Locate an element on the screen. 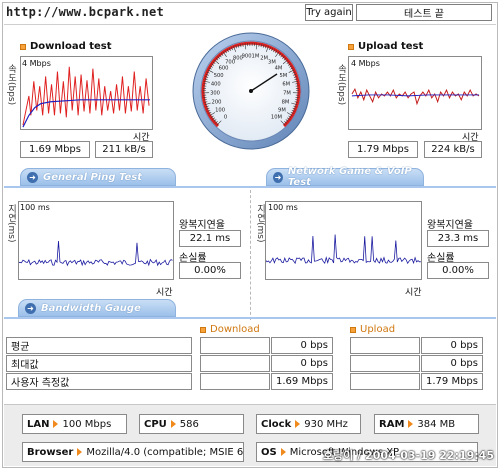  ping-general-scale-label: 100 ms is located at coordinates (35, 207).